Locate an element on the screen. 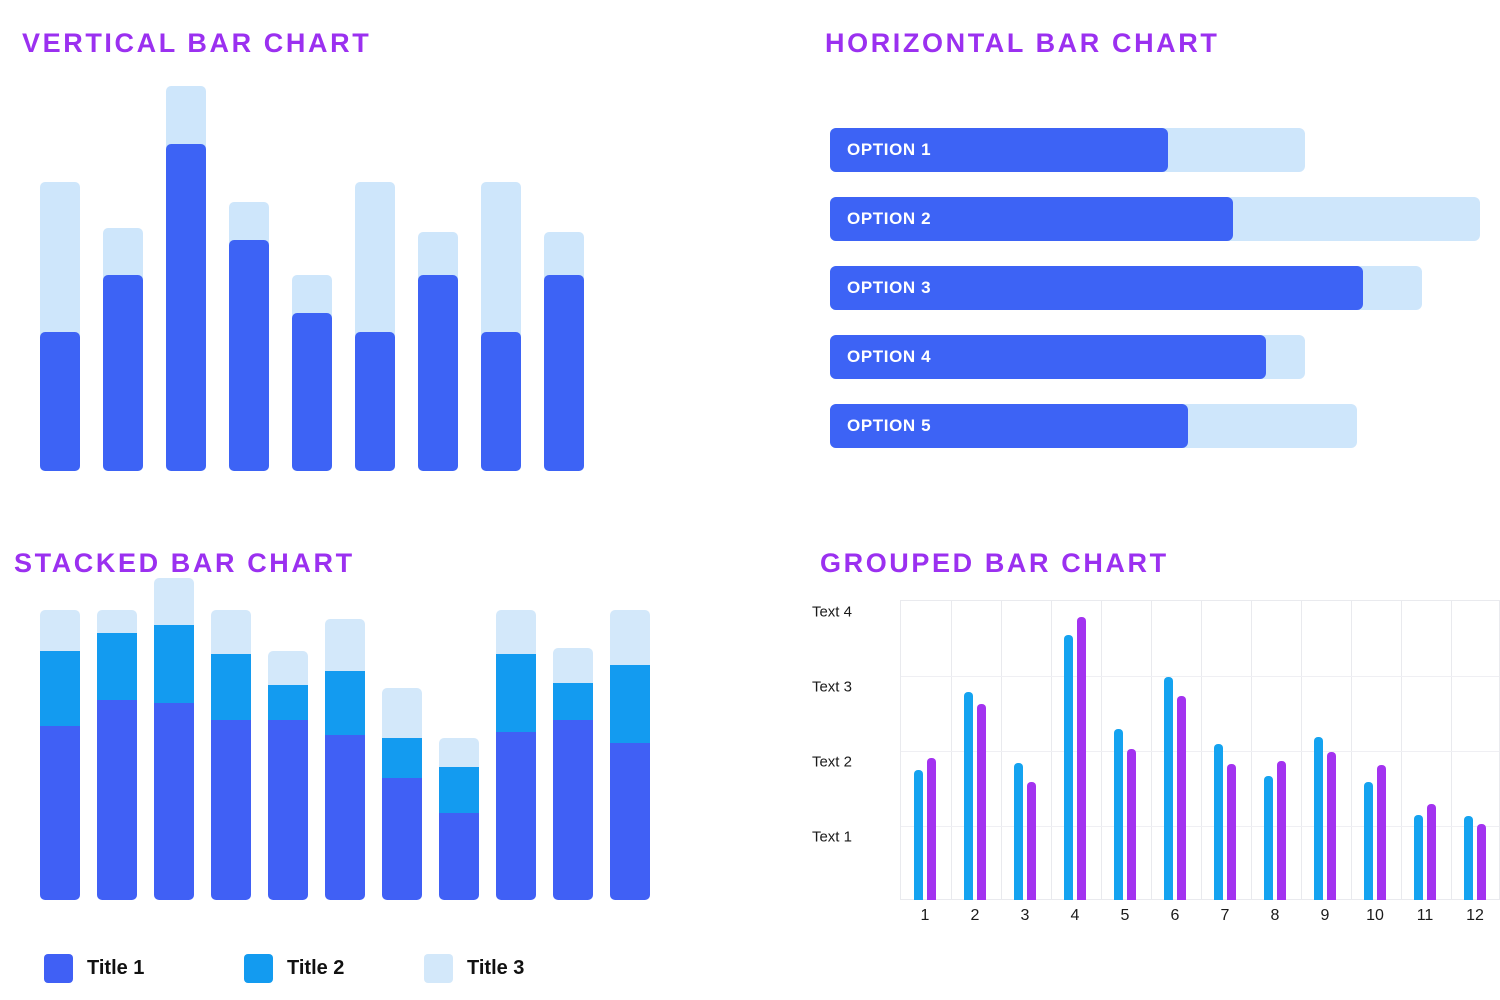  horizontal-bar-row: OPTION 3 is located at coordinates (1155, 288).